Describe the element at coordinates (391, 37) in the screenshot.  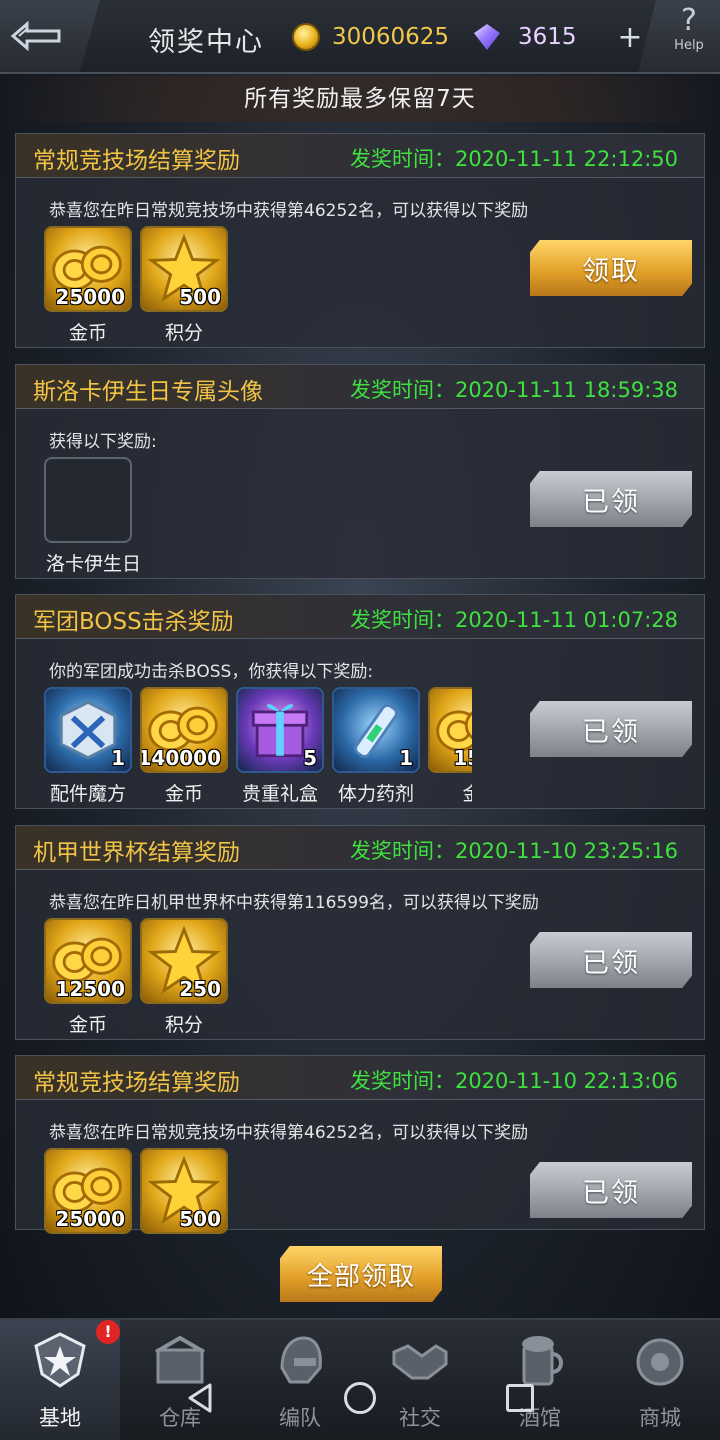
I see `coin-value: 30060625` at that location.